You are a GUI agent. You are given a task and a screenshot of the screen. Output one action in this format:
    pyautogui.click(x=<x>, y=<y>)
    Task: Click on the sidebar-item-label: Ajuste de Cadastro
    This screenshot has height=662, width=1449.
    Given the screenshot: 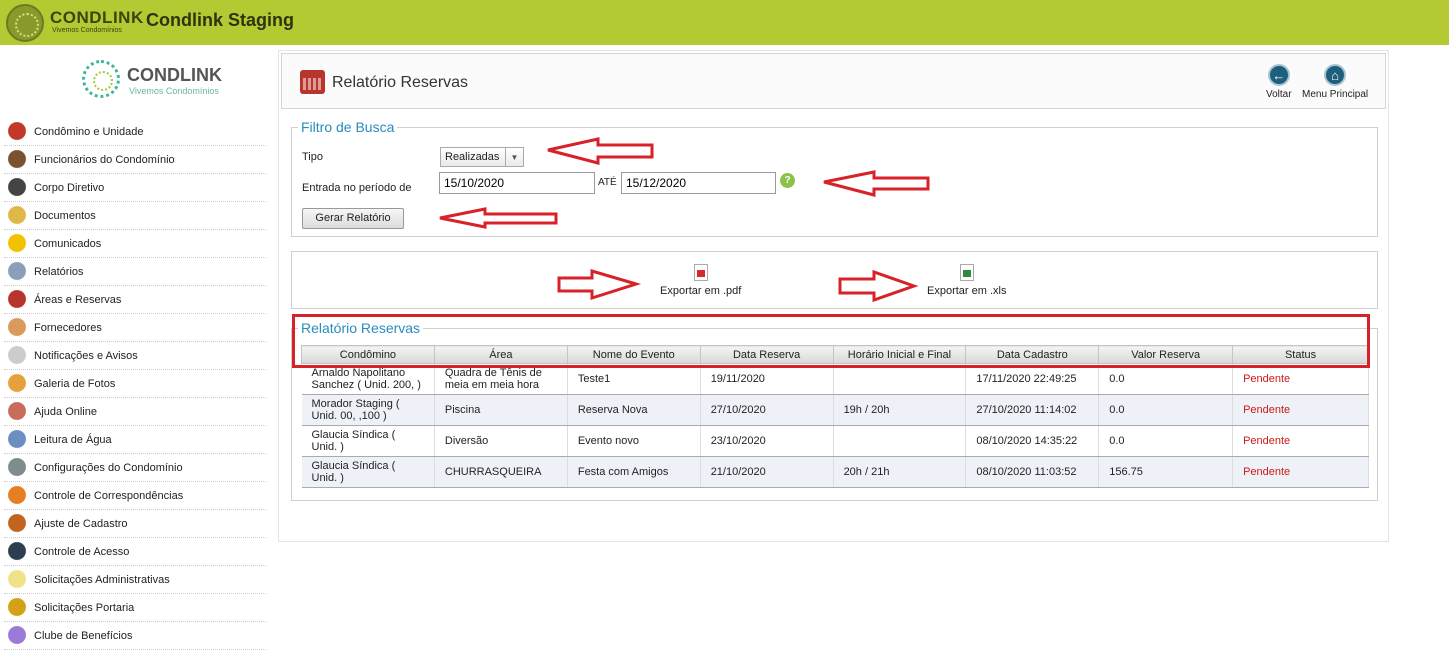 What is the action you would take?
    pyautogui.click(x=81, y=523)
    